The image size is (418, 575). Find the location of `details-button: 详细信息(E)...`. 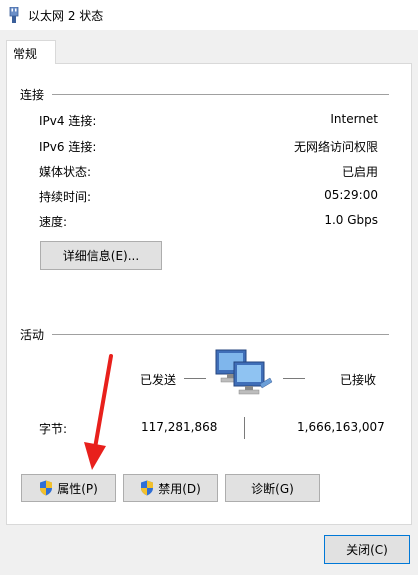

details-button: 详细信息(E)... is located at coordinates (101, 255).